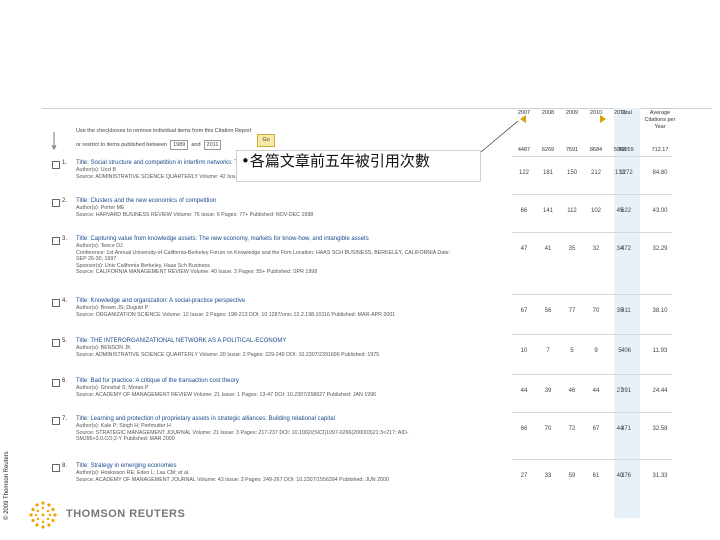 This screenshot has width=720, height=540. I want to click on citation-average: 24.44, so click(660, 391).